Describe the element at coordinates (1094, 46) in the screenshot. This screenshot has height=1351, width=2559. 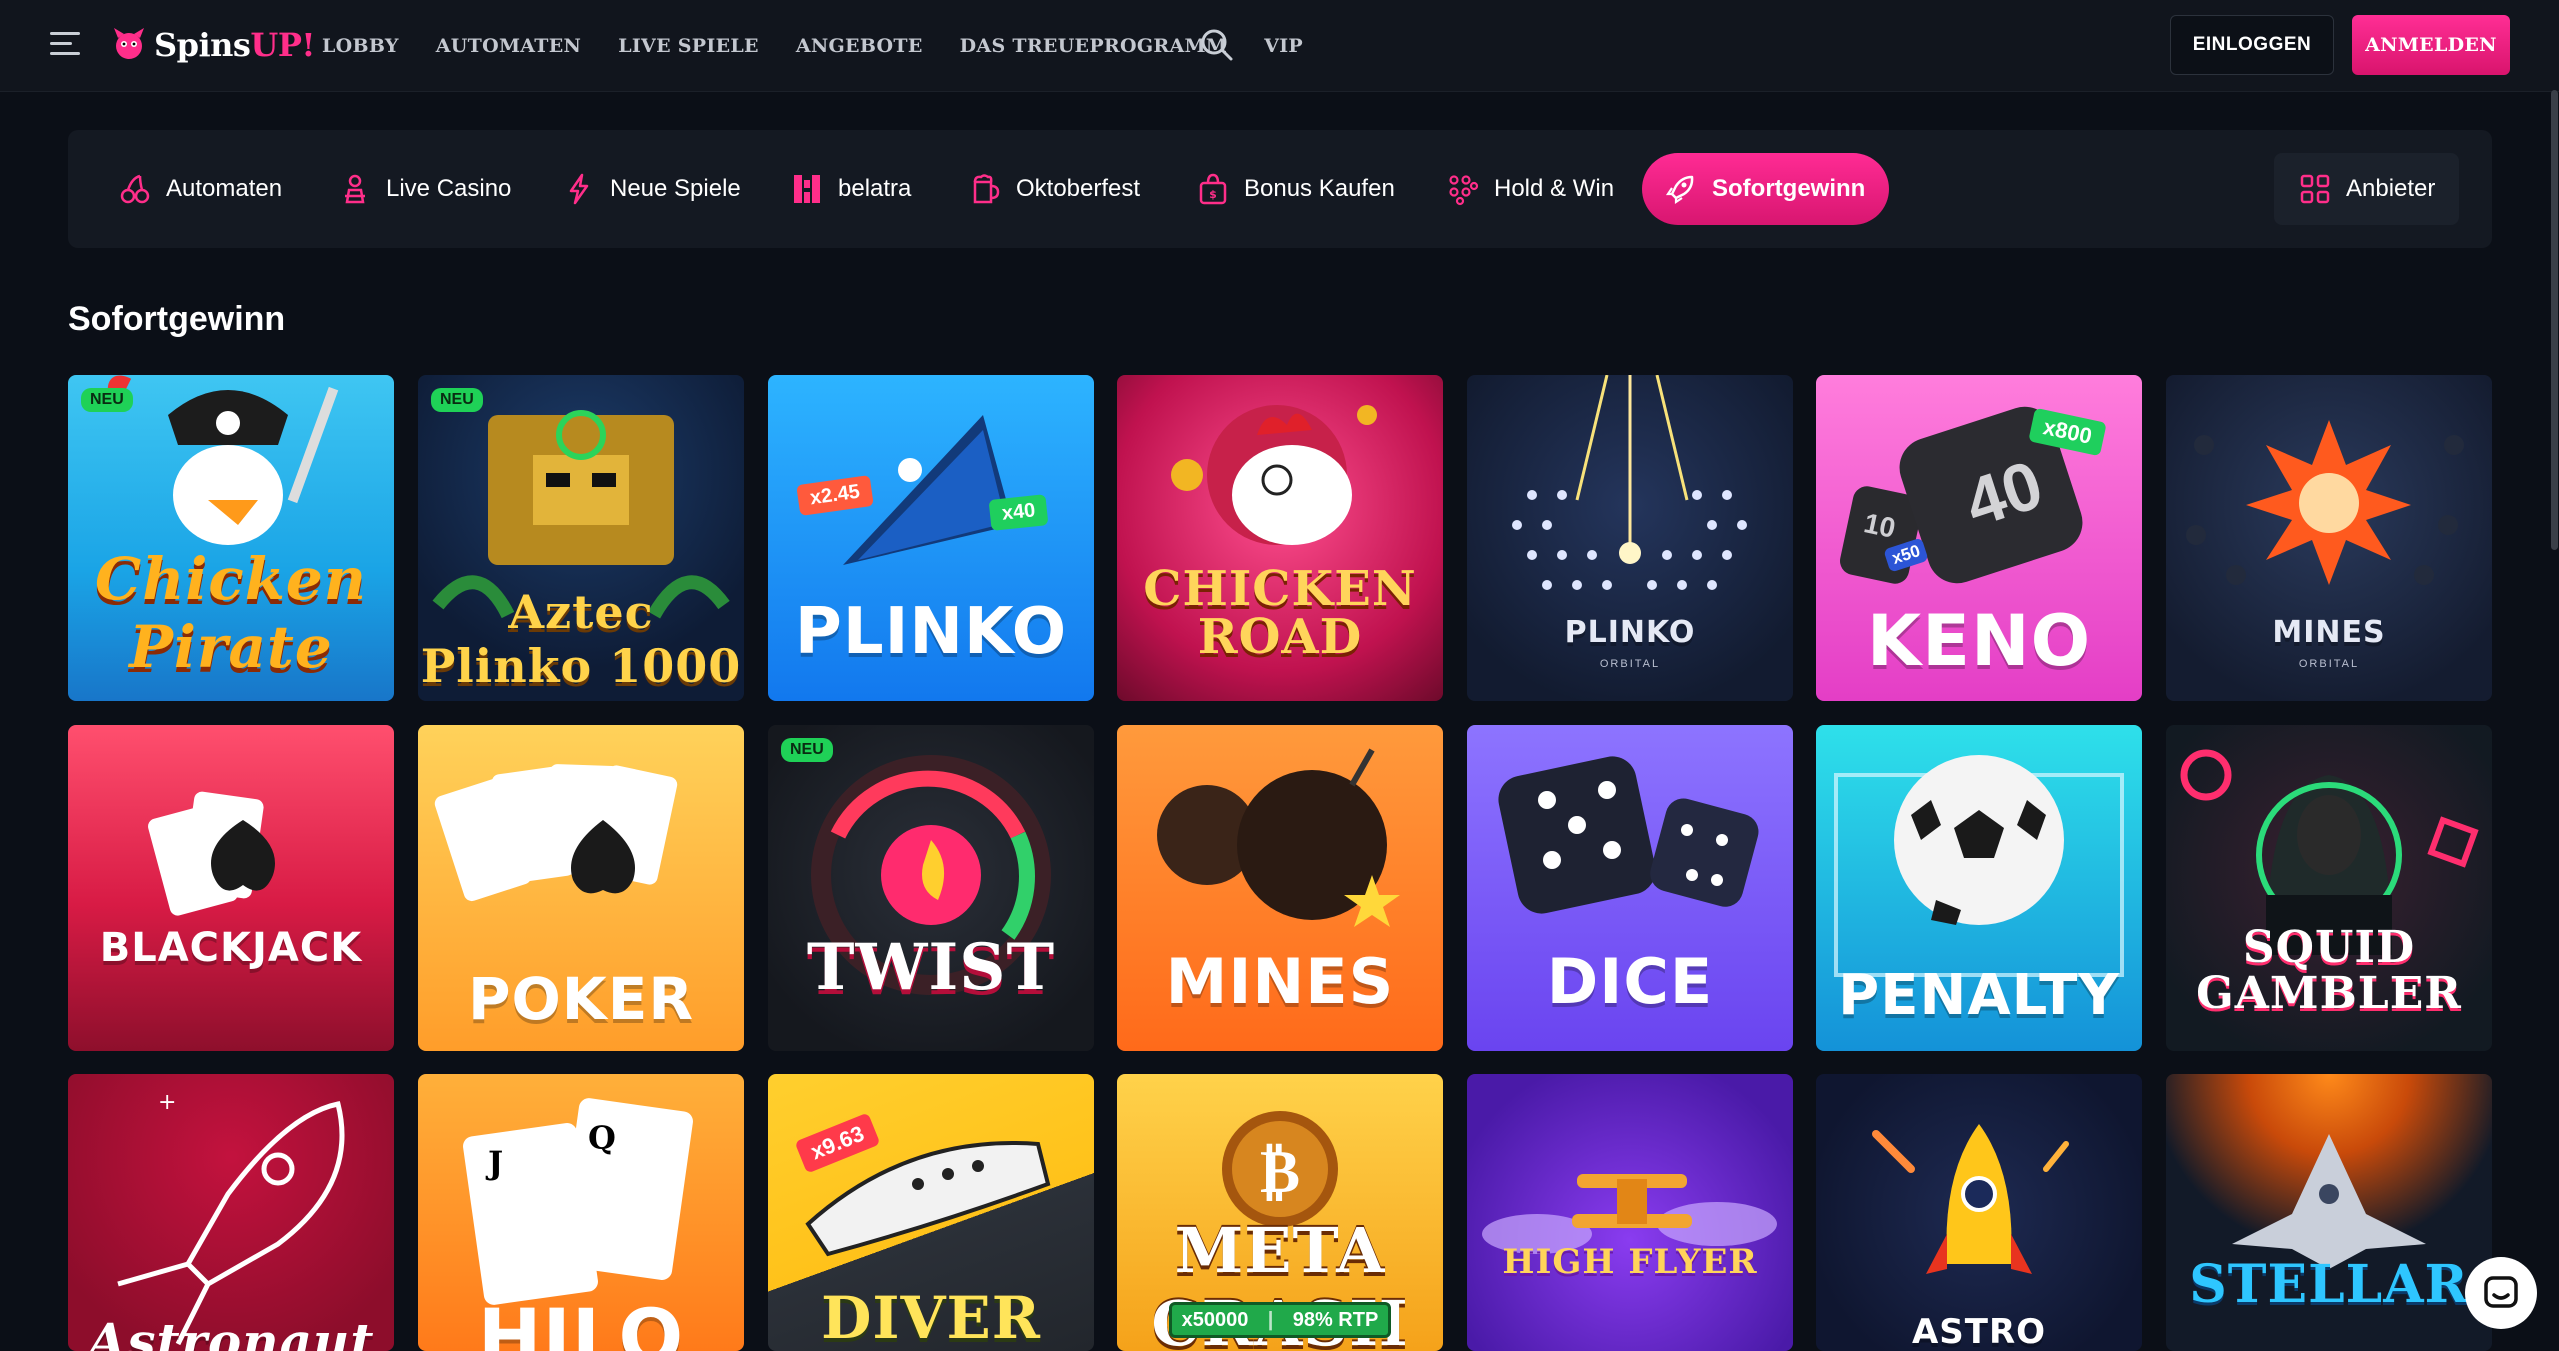
I see `nav-treueprogramm: DAS TREUEPROGRAMM` at that location.